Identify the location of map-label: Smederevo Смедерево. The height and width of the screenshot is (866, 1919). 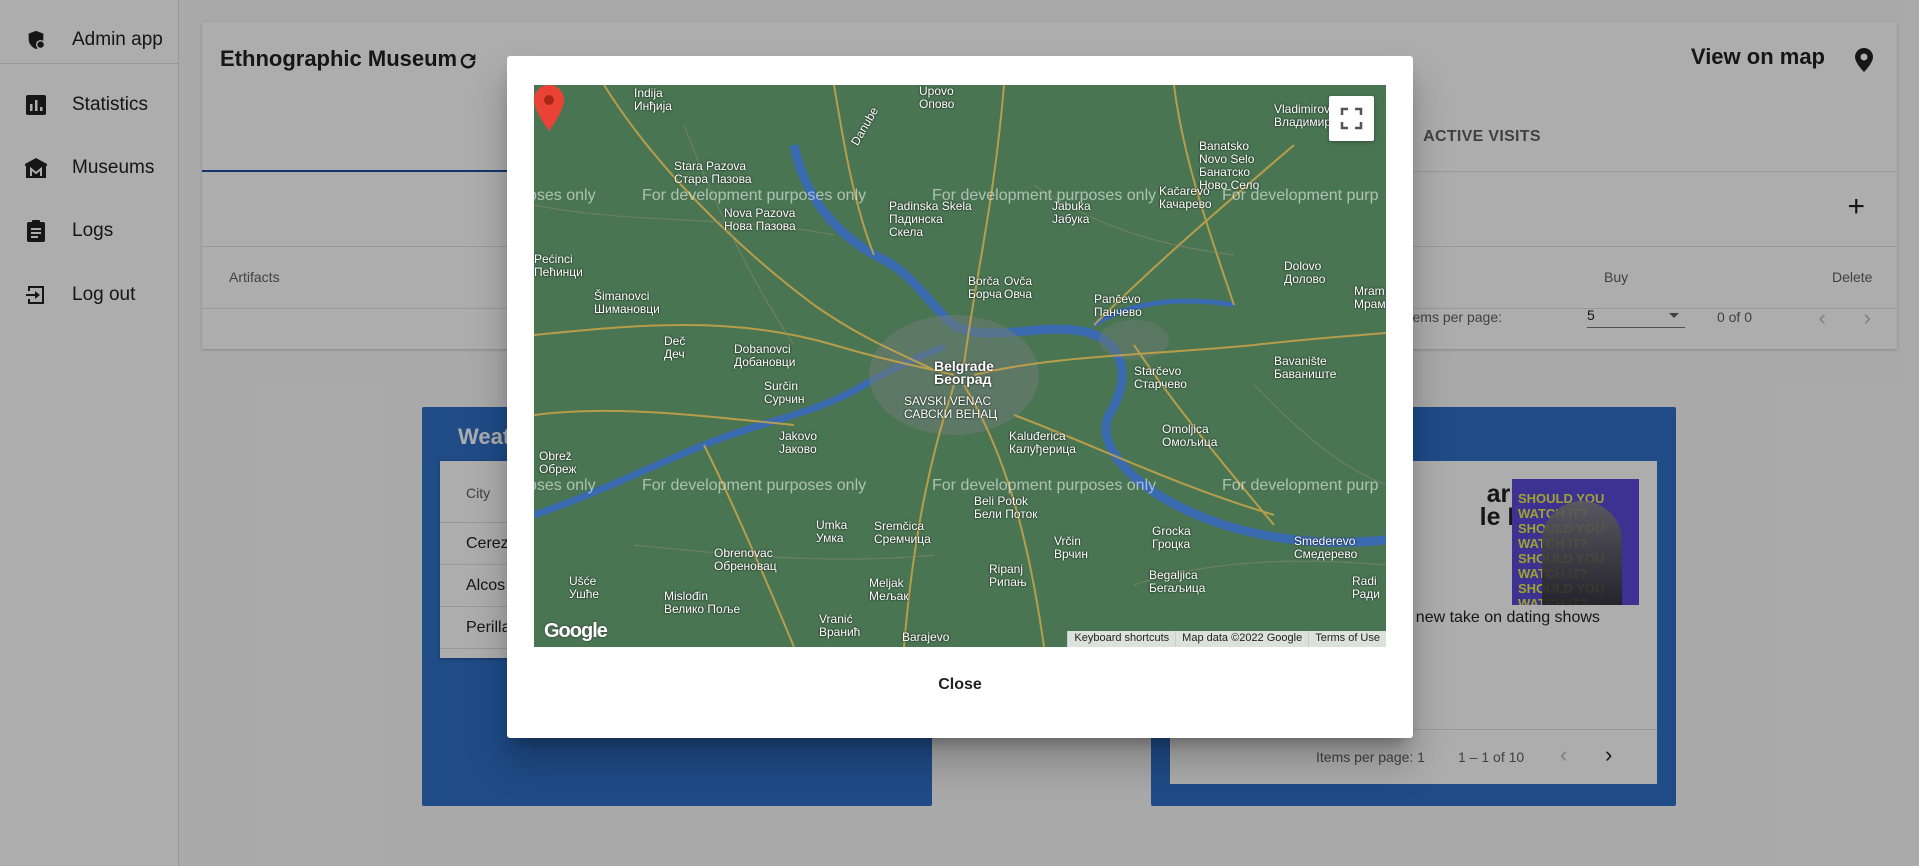
(1326, 547).